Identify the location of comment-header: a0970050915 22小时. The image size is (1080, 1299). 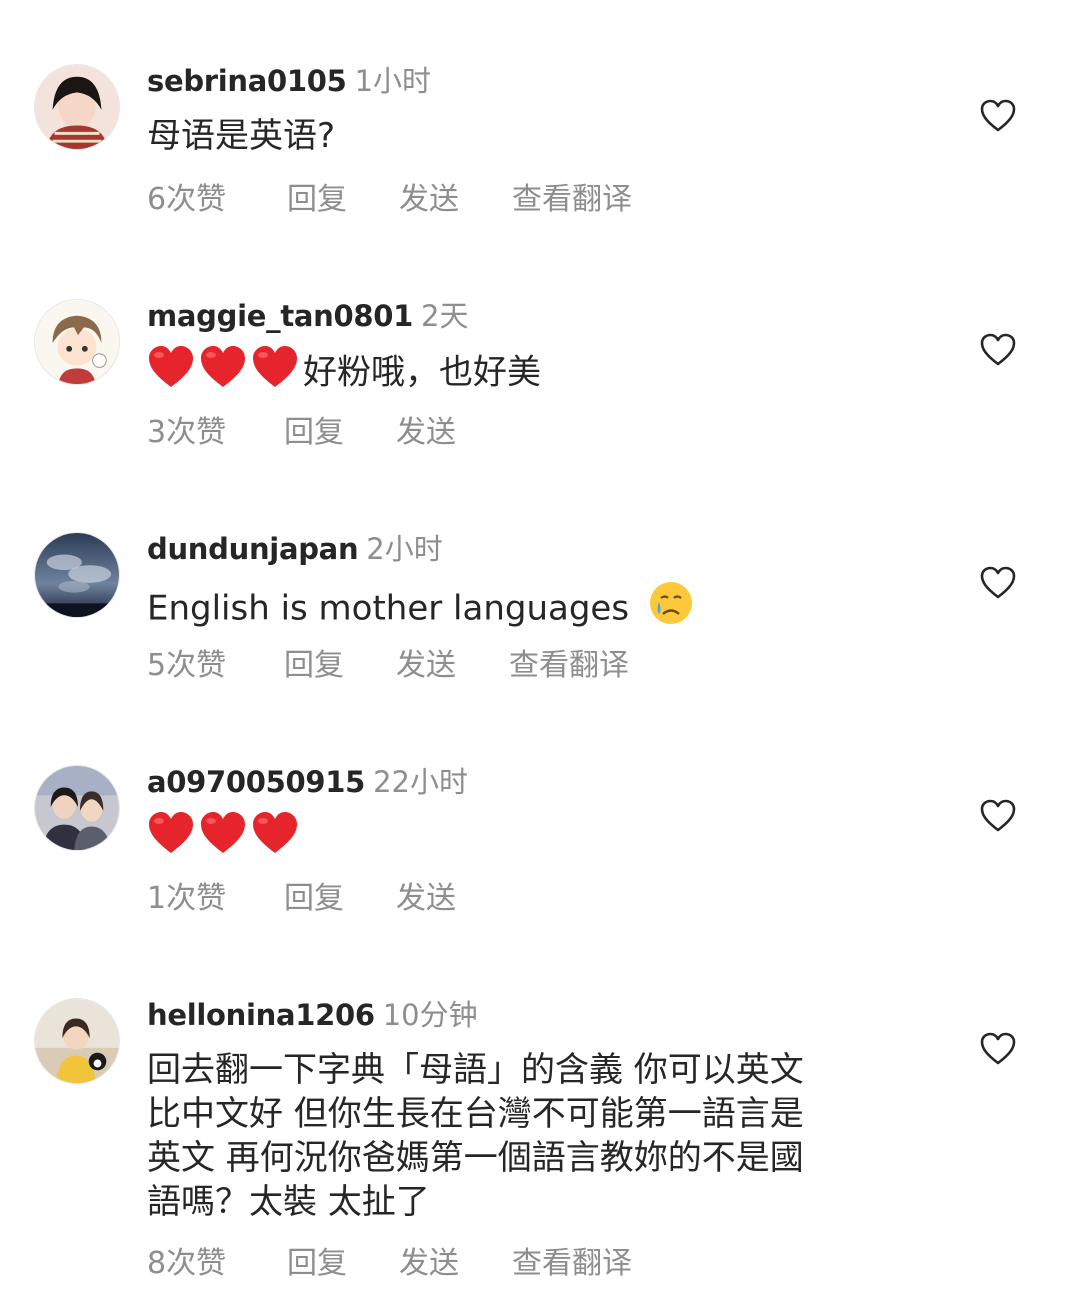
(307, 782).